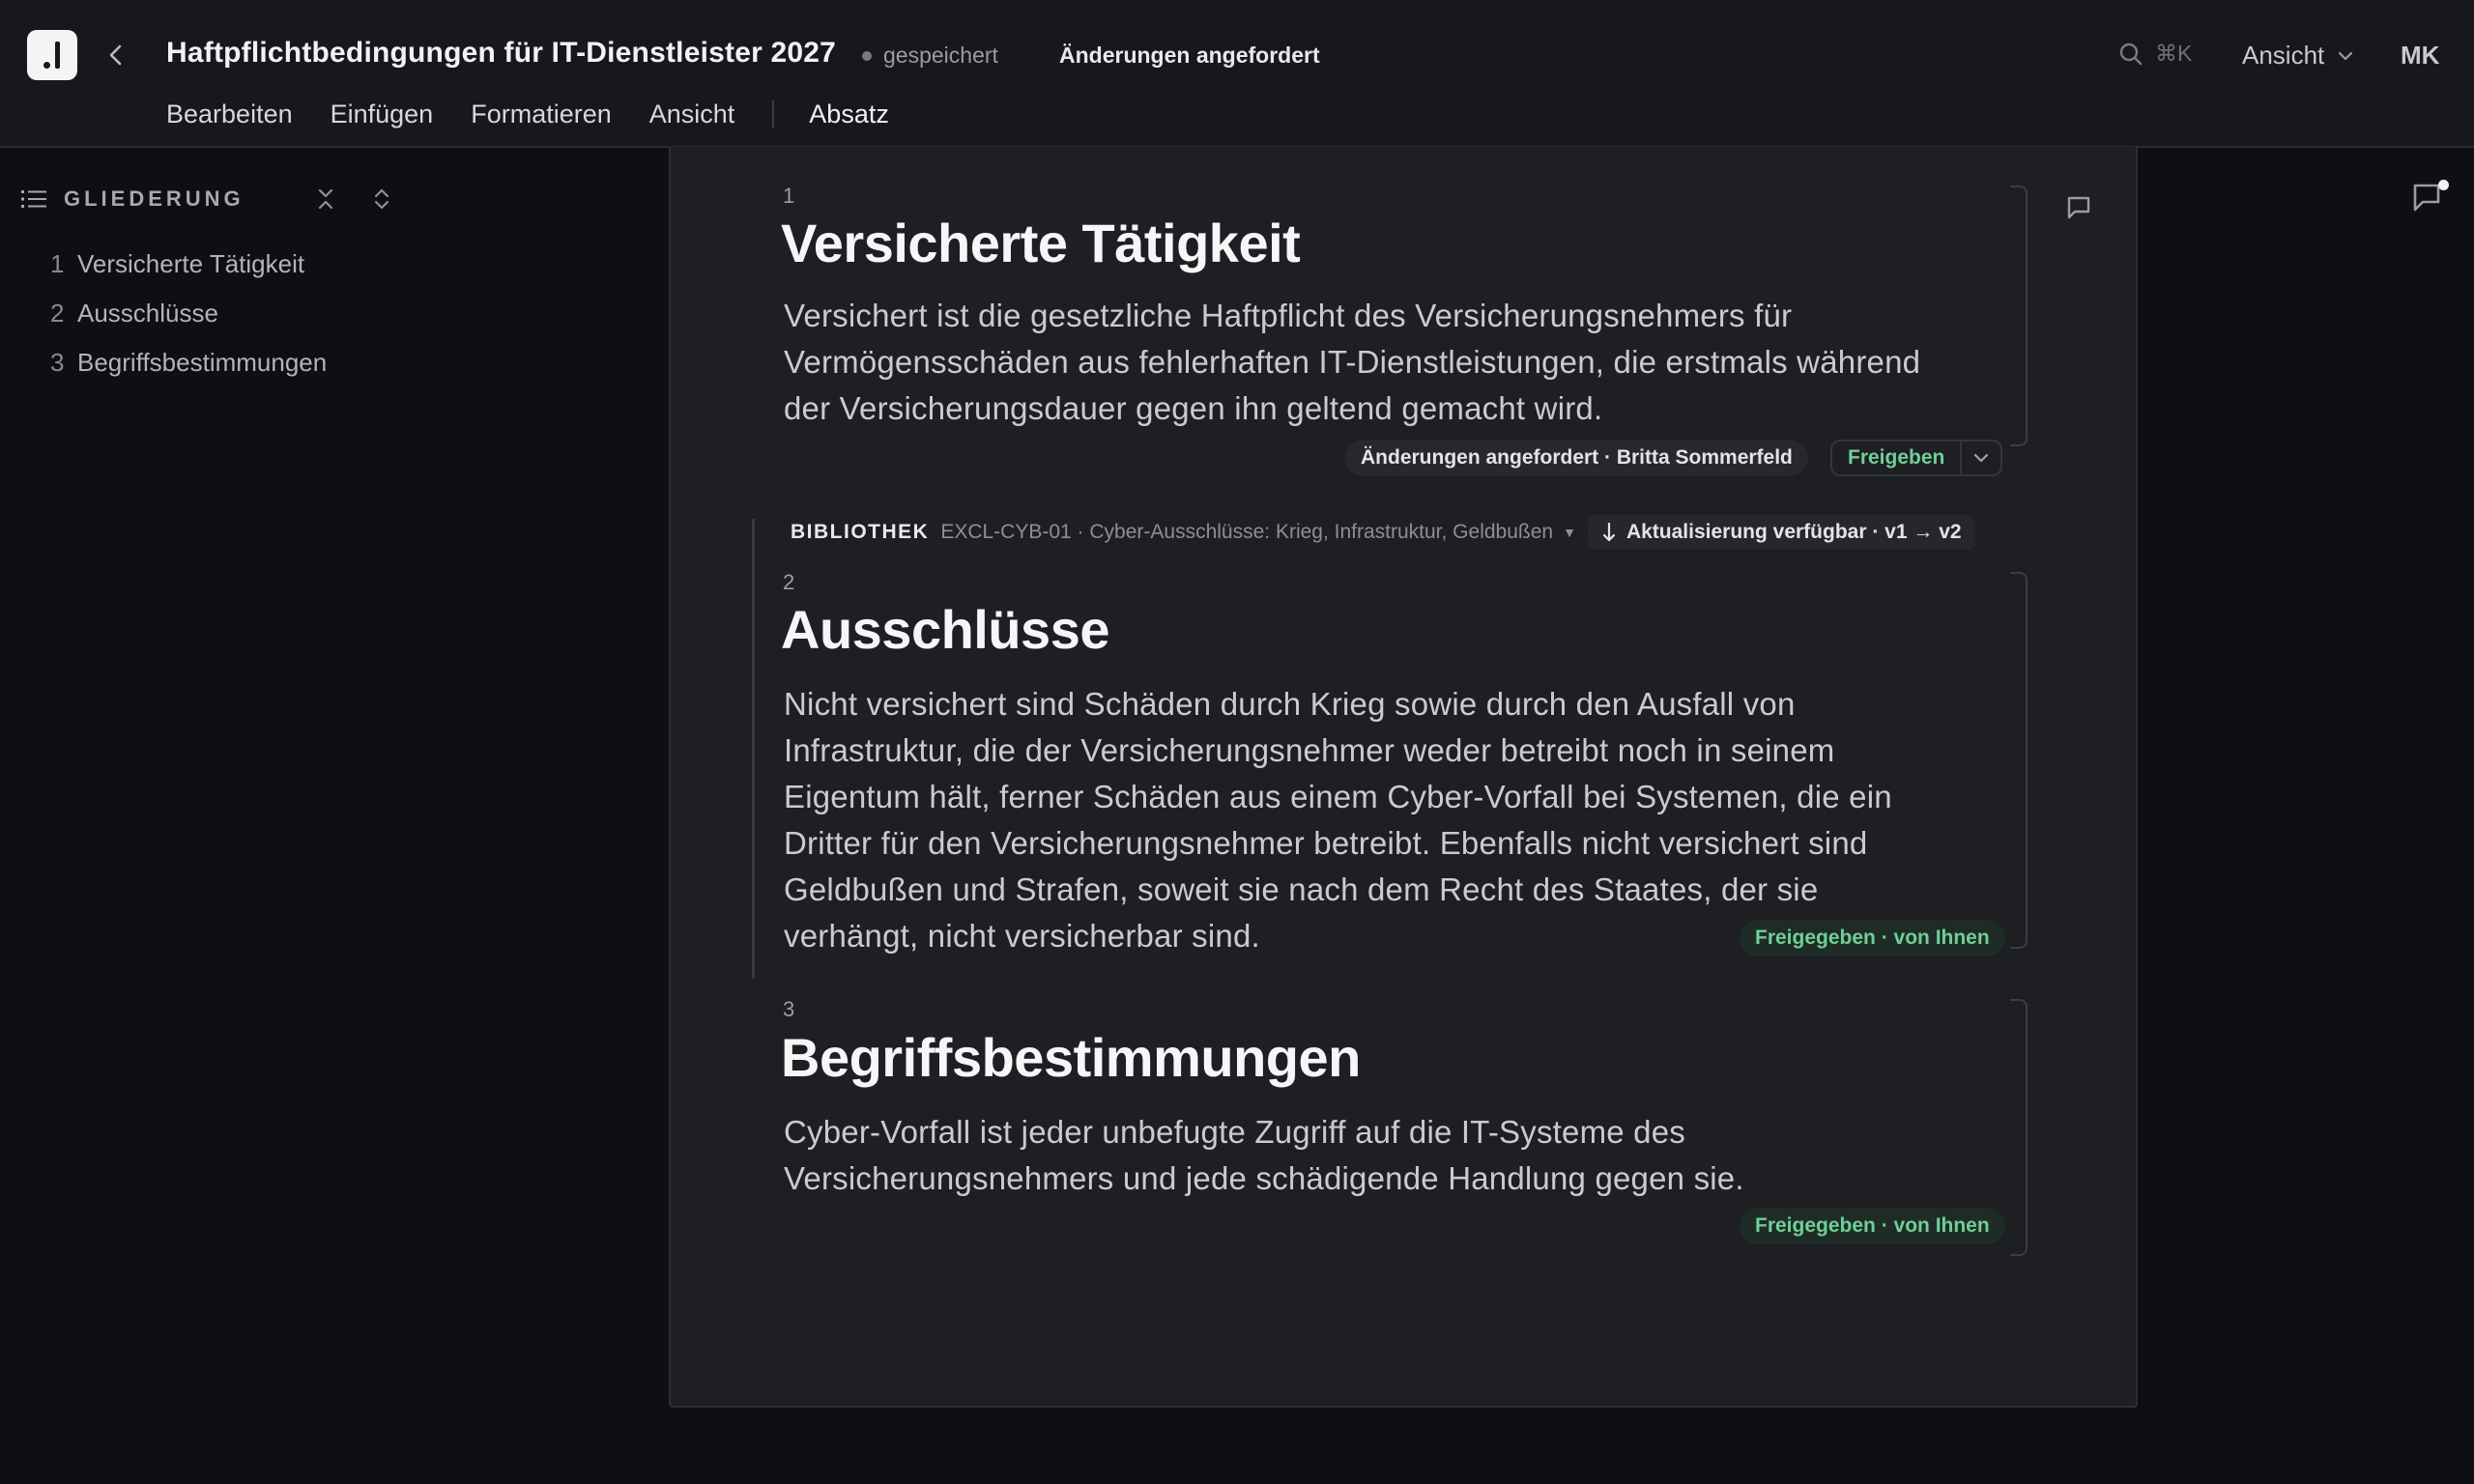 The height and width of the screenshot is (1484, 2474). I want to click on collapse-icon, so click(326, 199).